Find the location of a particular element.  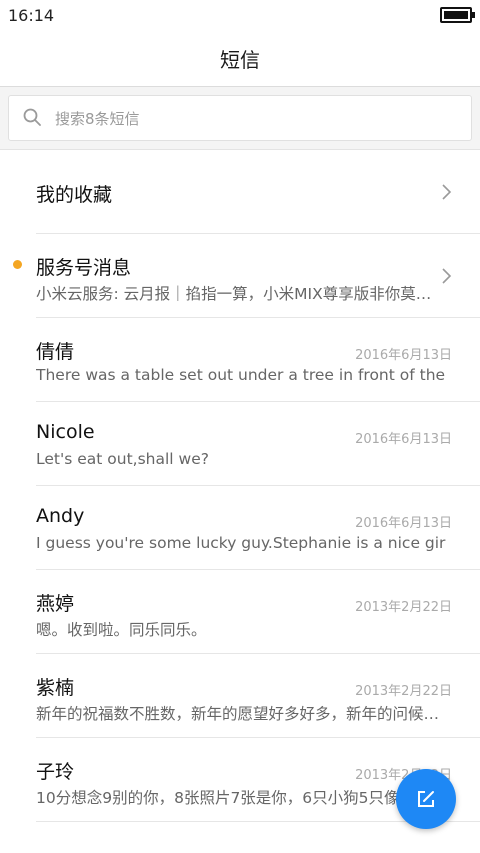

conversation-name: 燕婷 is located at coordinates (55, 604).